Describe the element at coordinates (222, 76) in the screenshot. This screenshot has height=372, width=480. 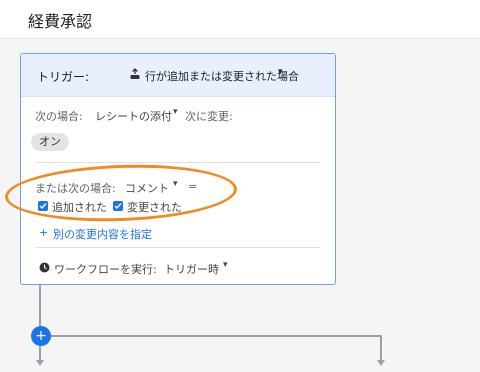
I see `trigger-dropdown: 行が追加または変更された場合` at that location.